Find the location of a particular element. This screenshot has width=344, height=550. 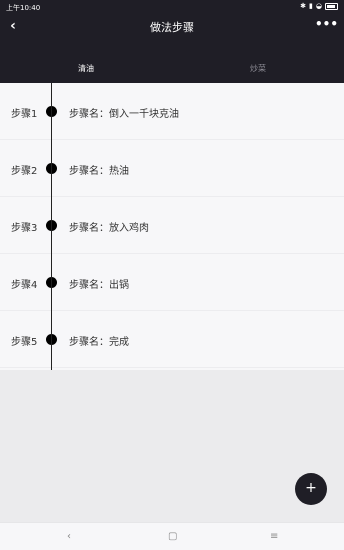

step-name: 步骤名：放入鸡肉 is located at coordinates (109, 228).